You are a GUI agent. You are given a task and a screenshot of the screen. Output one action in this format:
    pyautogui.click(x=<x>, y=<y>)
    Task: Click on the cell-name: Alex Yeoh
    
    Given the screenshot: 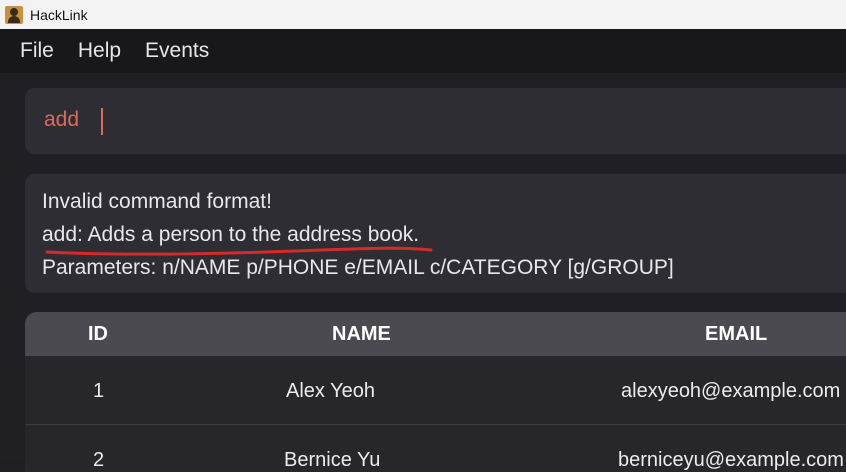 What is the action you would take?
    pyautogui.click(x=330, y=391)
    